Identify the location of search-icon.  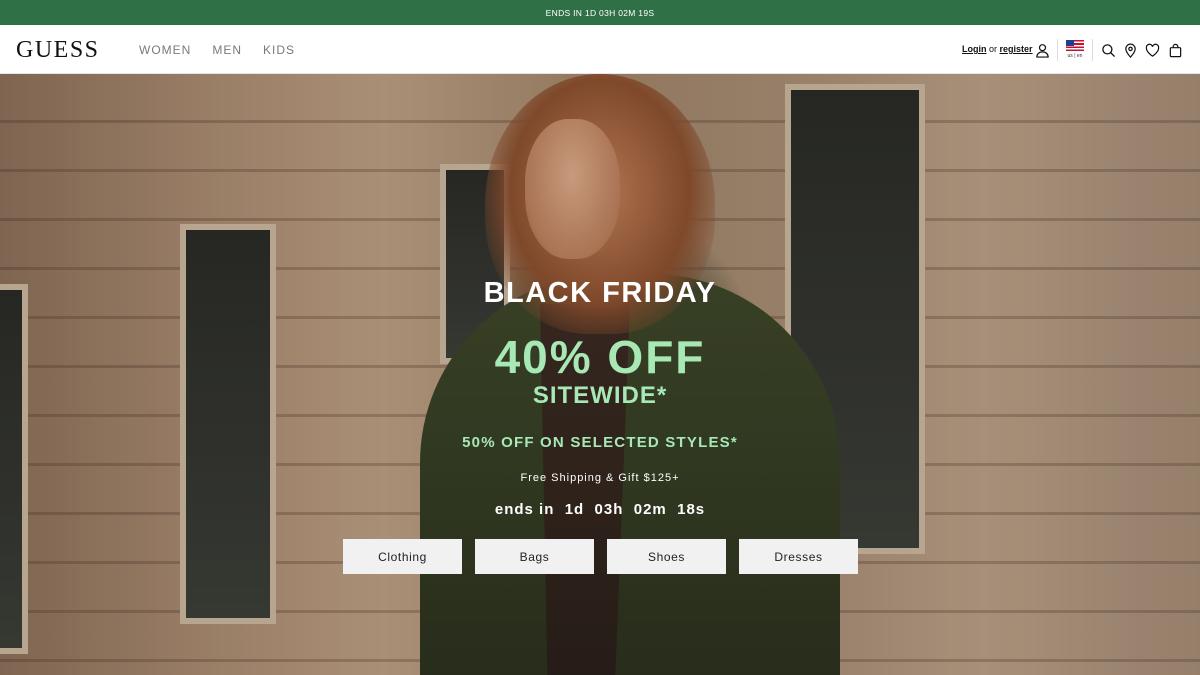
(1108, 50).